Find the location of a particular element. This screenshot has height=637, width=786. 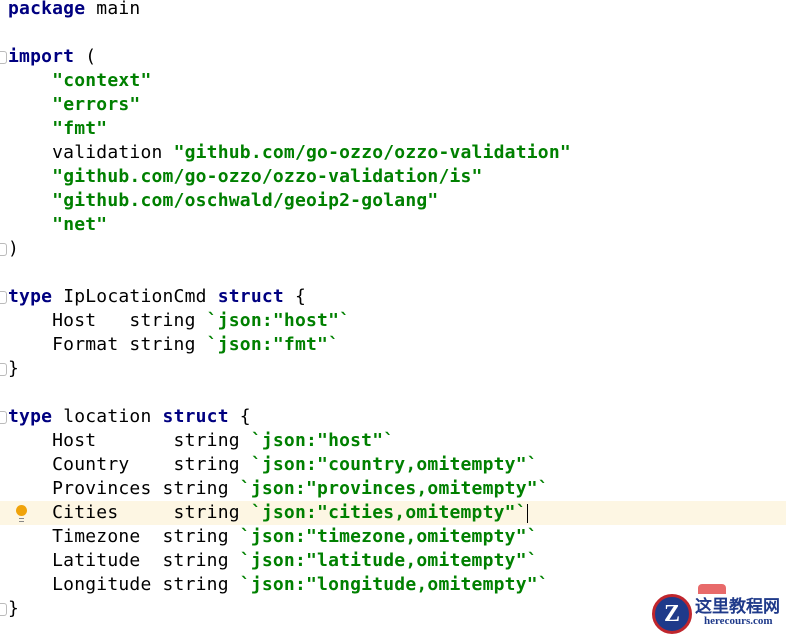

code-line: import ( is located at coordinates (393, 57).